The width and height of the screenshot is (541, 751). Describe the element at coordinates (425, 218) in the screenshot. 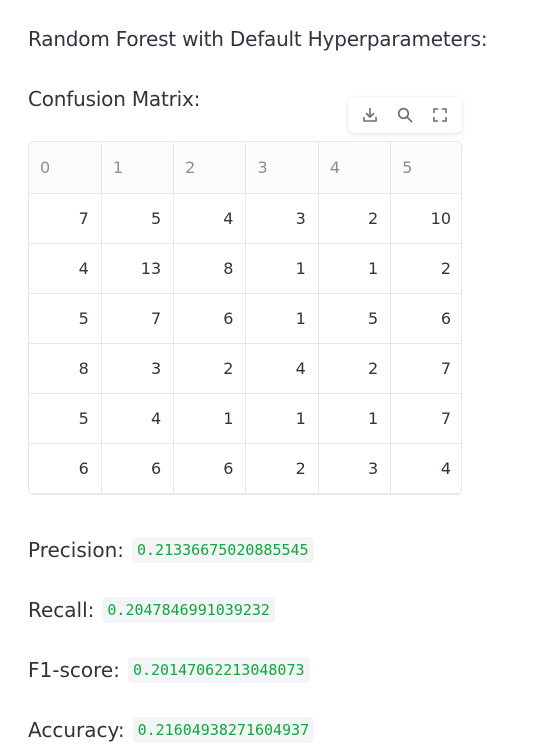

I see `table-cell: 10` at that location.